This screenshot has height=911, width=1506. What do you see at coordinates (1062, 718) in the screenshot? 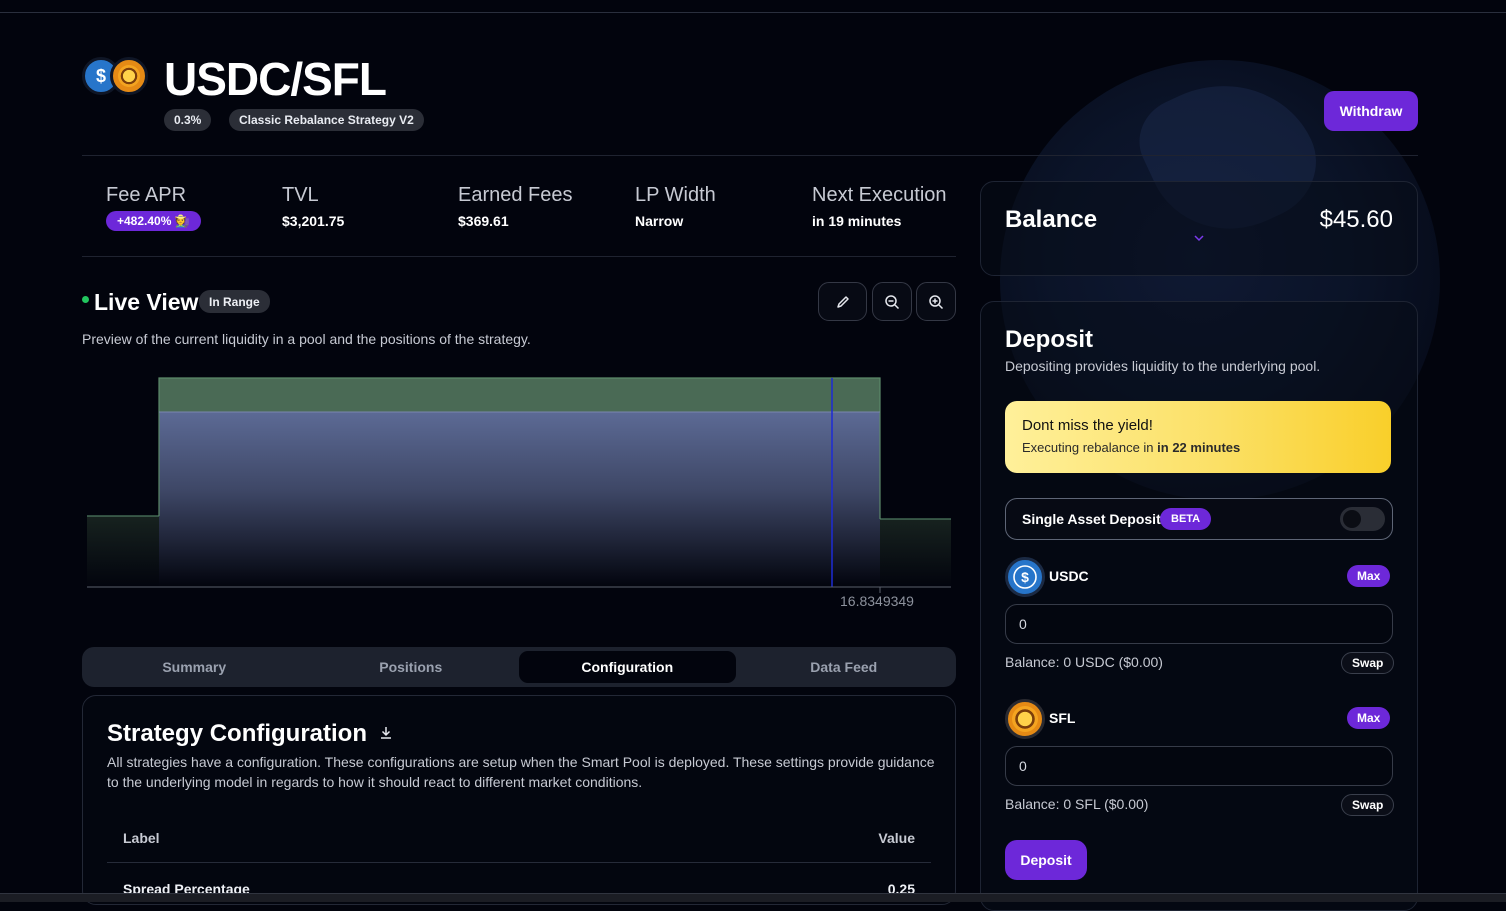
I see `sfl-token-name: SFL` at bounding box center [1062, 718].